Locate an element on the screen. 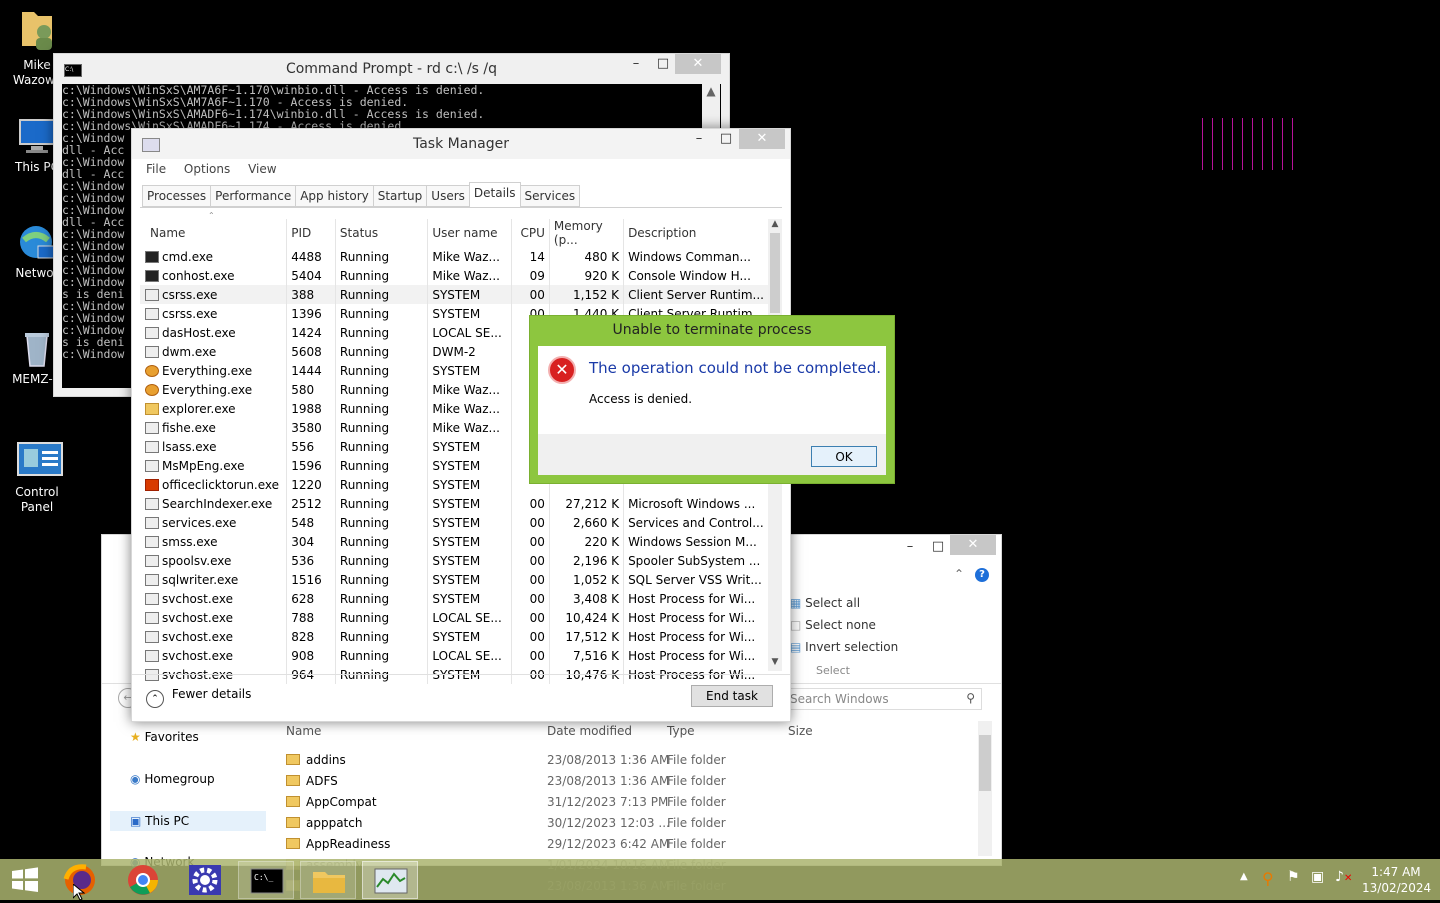 The height and width of the screenshot is (903, 1440). settings-taskbar-button is located at coordinates (205, 880).